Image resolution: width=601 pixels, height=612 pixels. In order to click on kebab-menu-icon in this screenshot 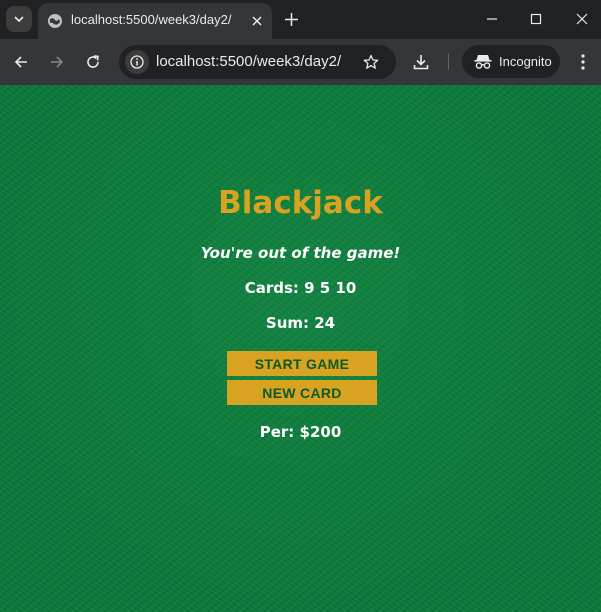, I will do `click(583, 62)`.